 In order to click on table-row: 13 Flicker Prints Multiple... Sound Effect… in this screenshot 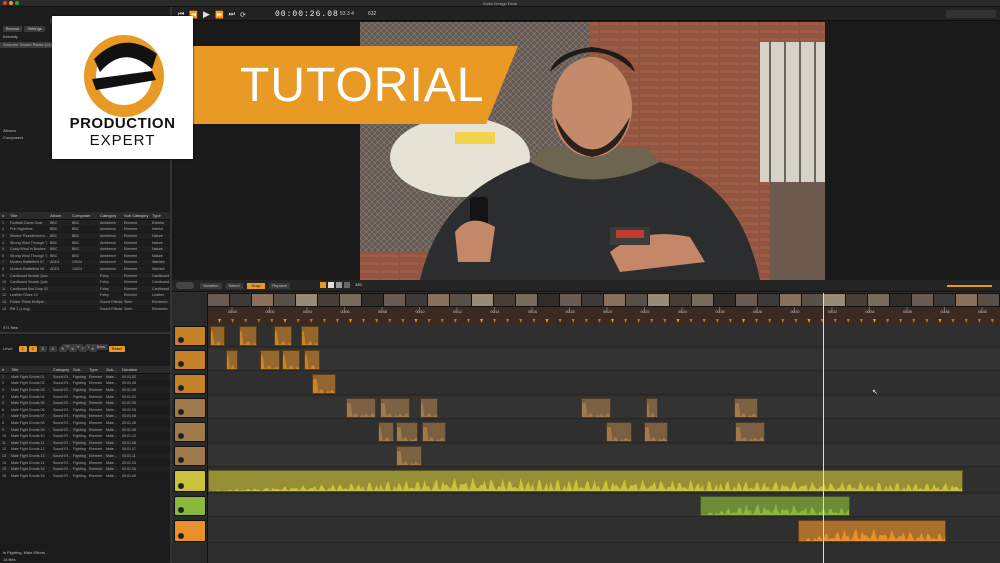, I will do `click(85, 302)`.